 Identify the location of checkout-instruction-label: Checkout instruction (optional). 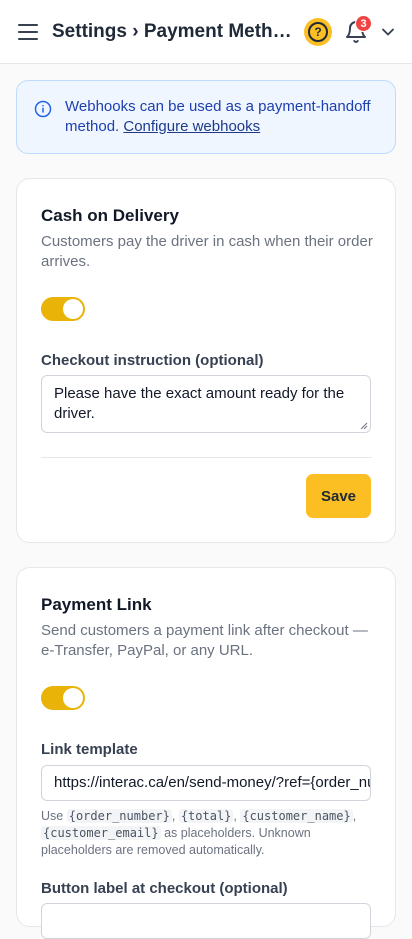
(152, 360).